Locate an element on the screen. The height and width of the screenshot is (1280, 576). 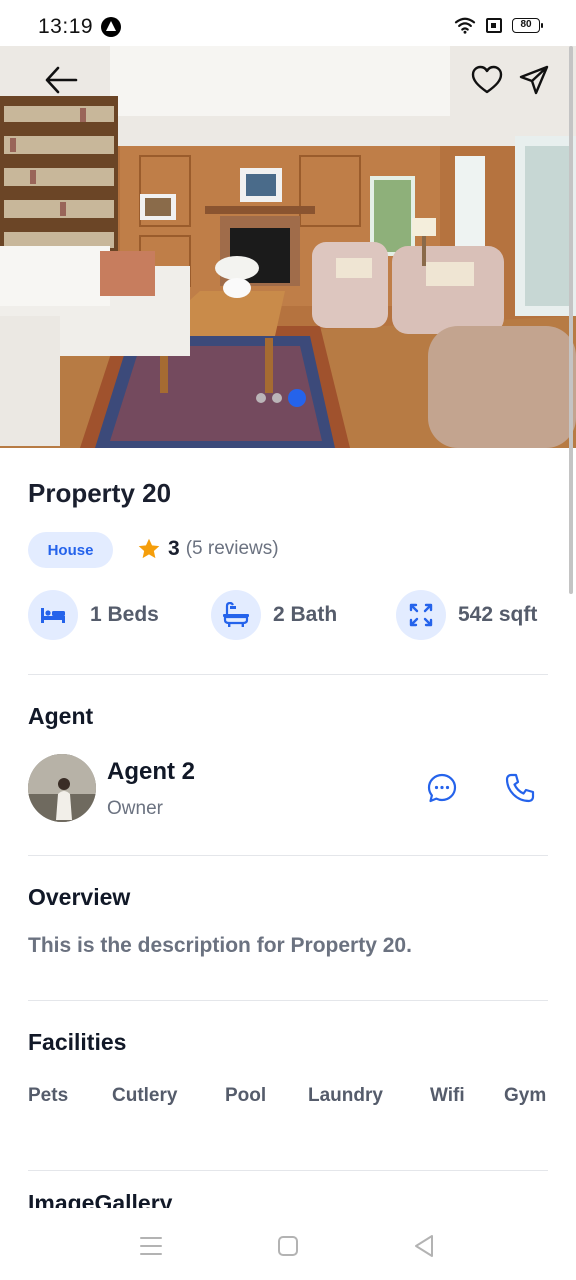
avatar is located at coordinates (62, 788).